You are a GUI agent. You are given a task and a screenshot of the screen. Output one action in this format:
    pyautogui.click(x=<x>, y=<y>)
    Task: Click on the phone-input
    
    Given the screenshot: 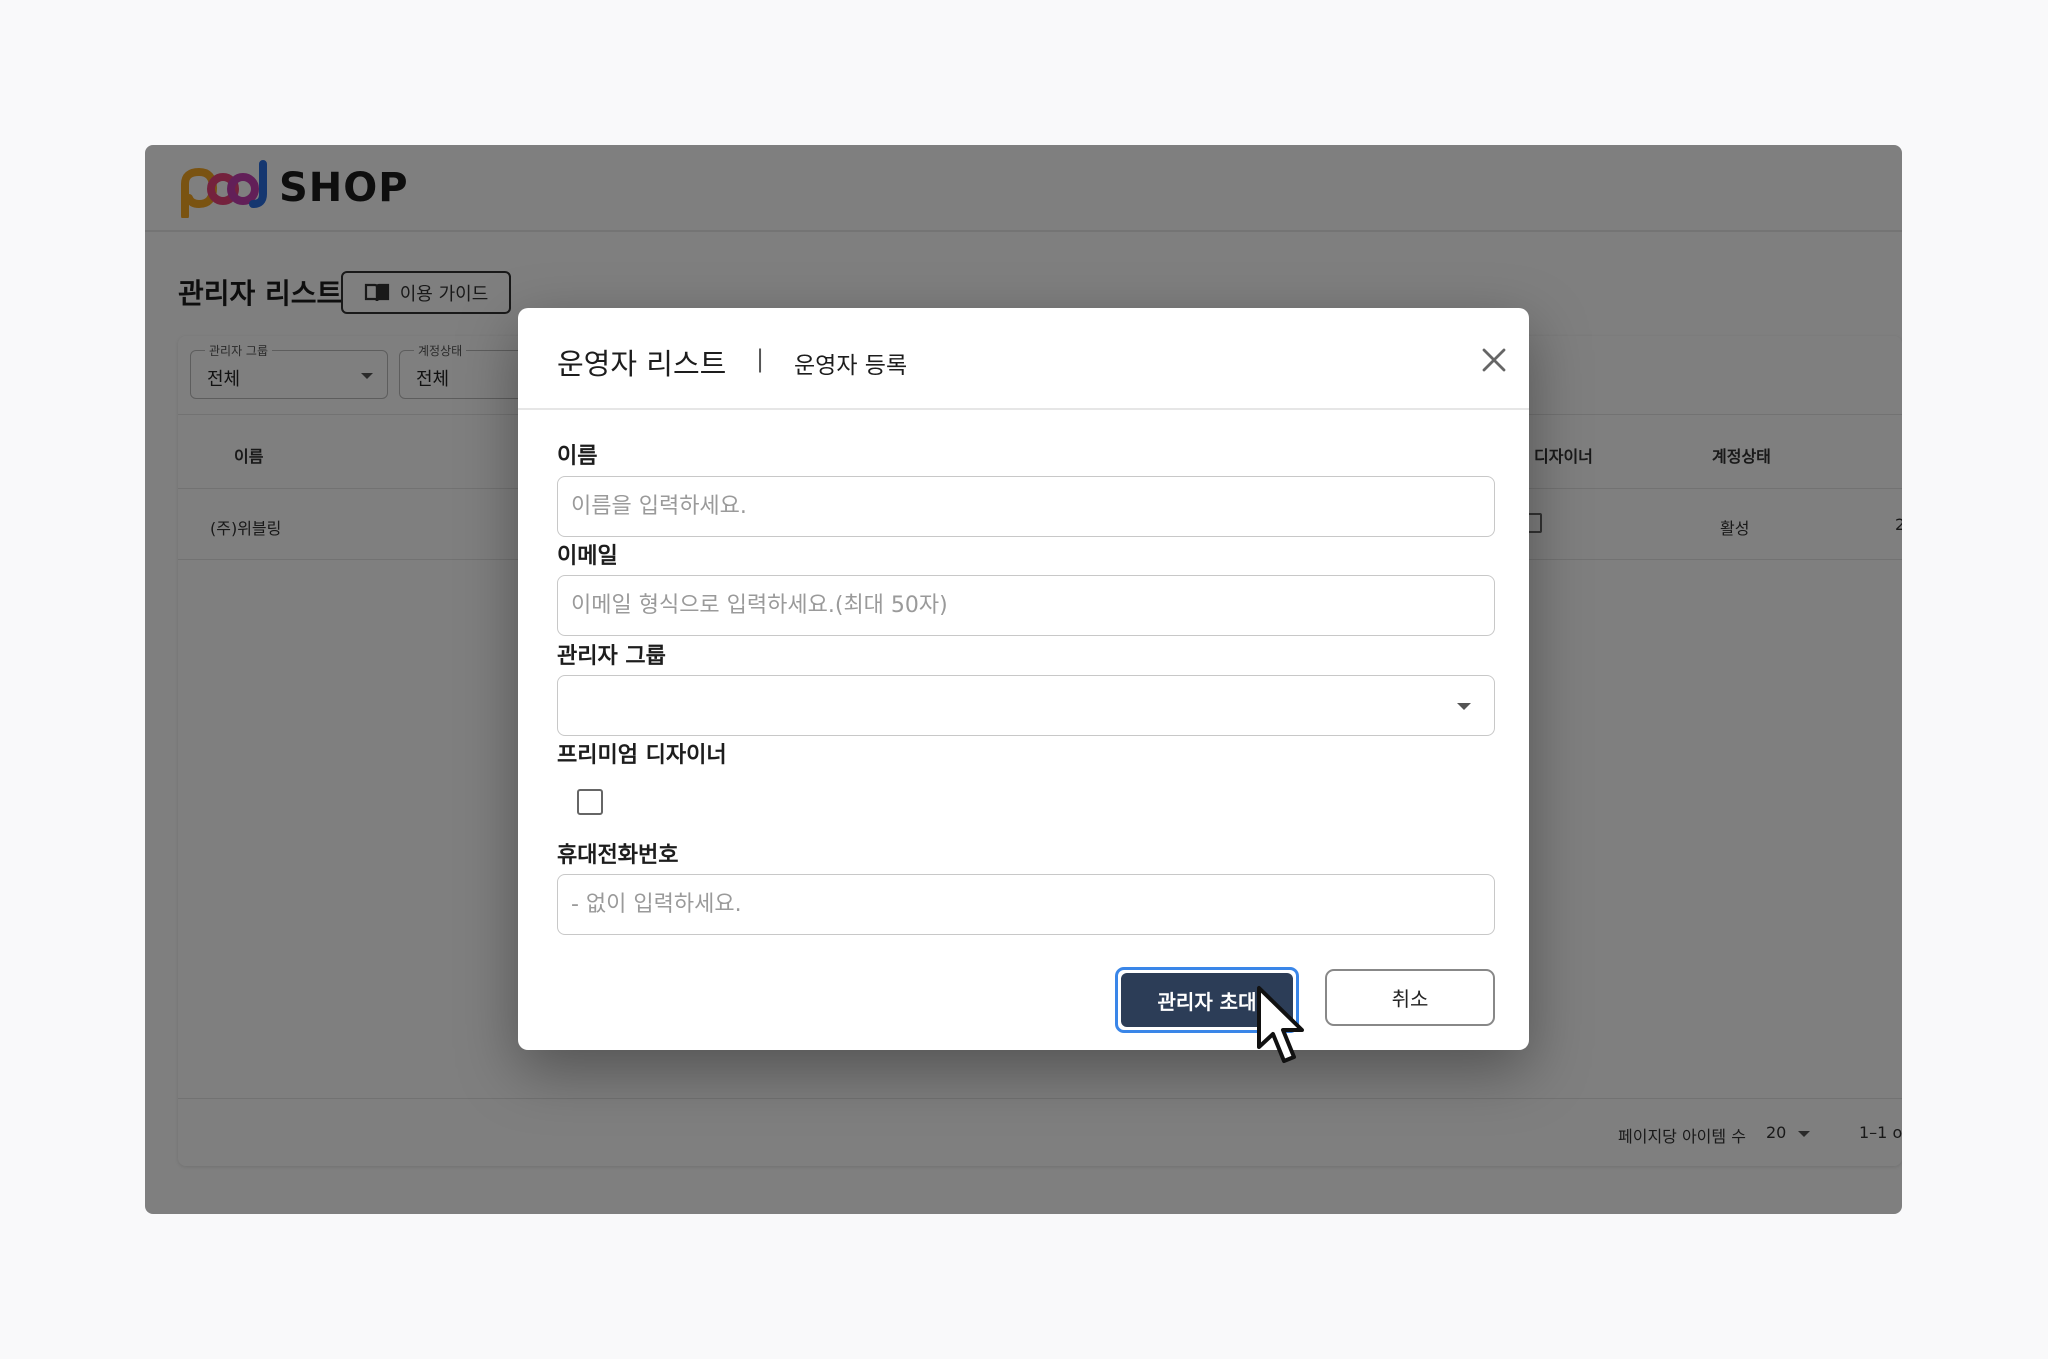 What is the action you would take?
    pyautogui.click(x=1026, y=904)
    